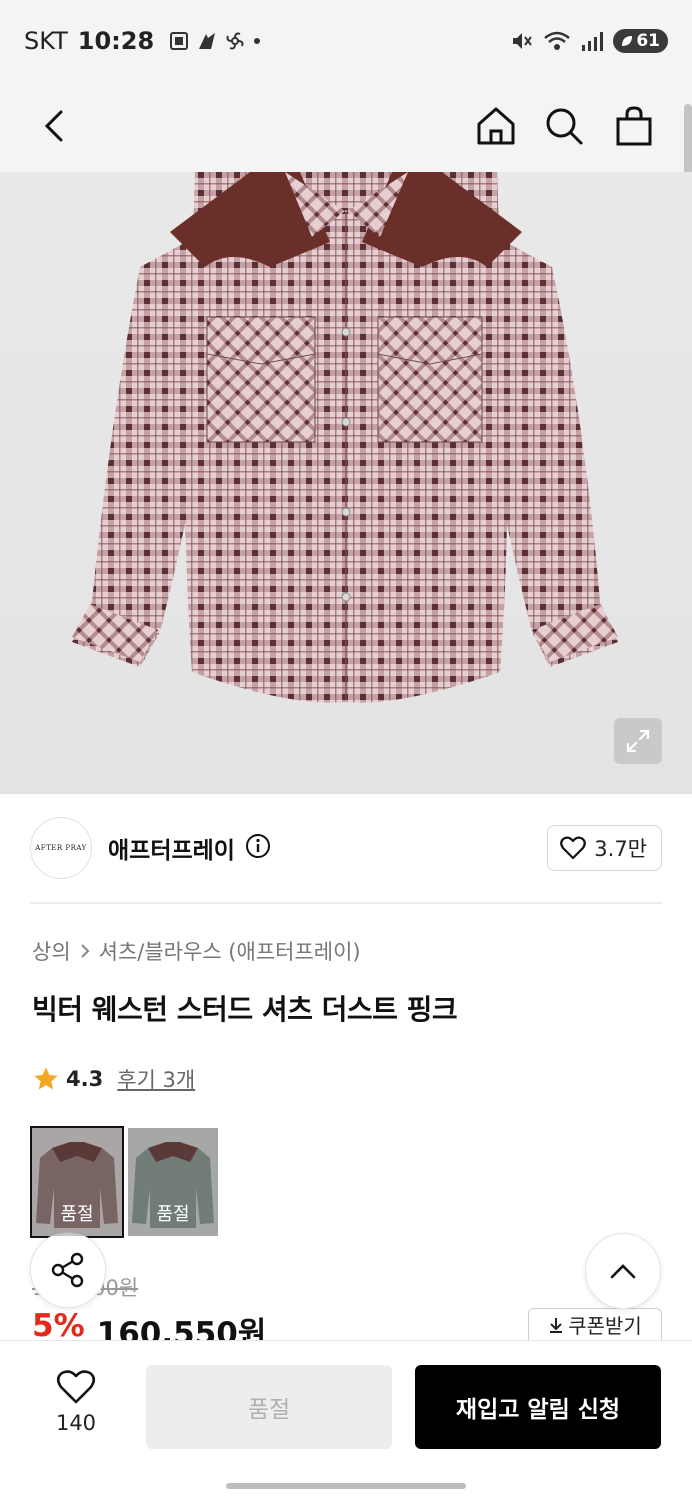  Describe the element at coordinates (181, 1328) in the screenshot. I see `sale-price: 160,550원` at that location.